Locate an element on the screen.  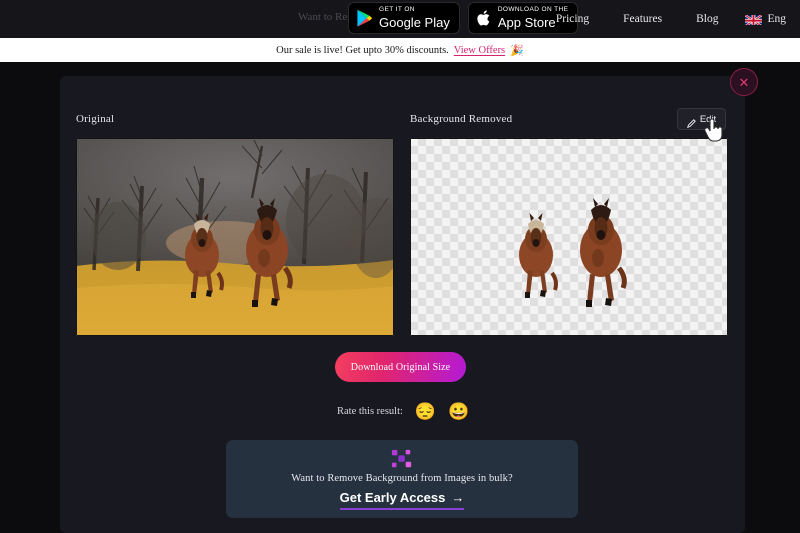
nav-link-features: Features is located at coordinates (642, 19).